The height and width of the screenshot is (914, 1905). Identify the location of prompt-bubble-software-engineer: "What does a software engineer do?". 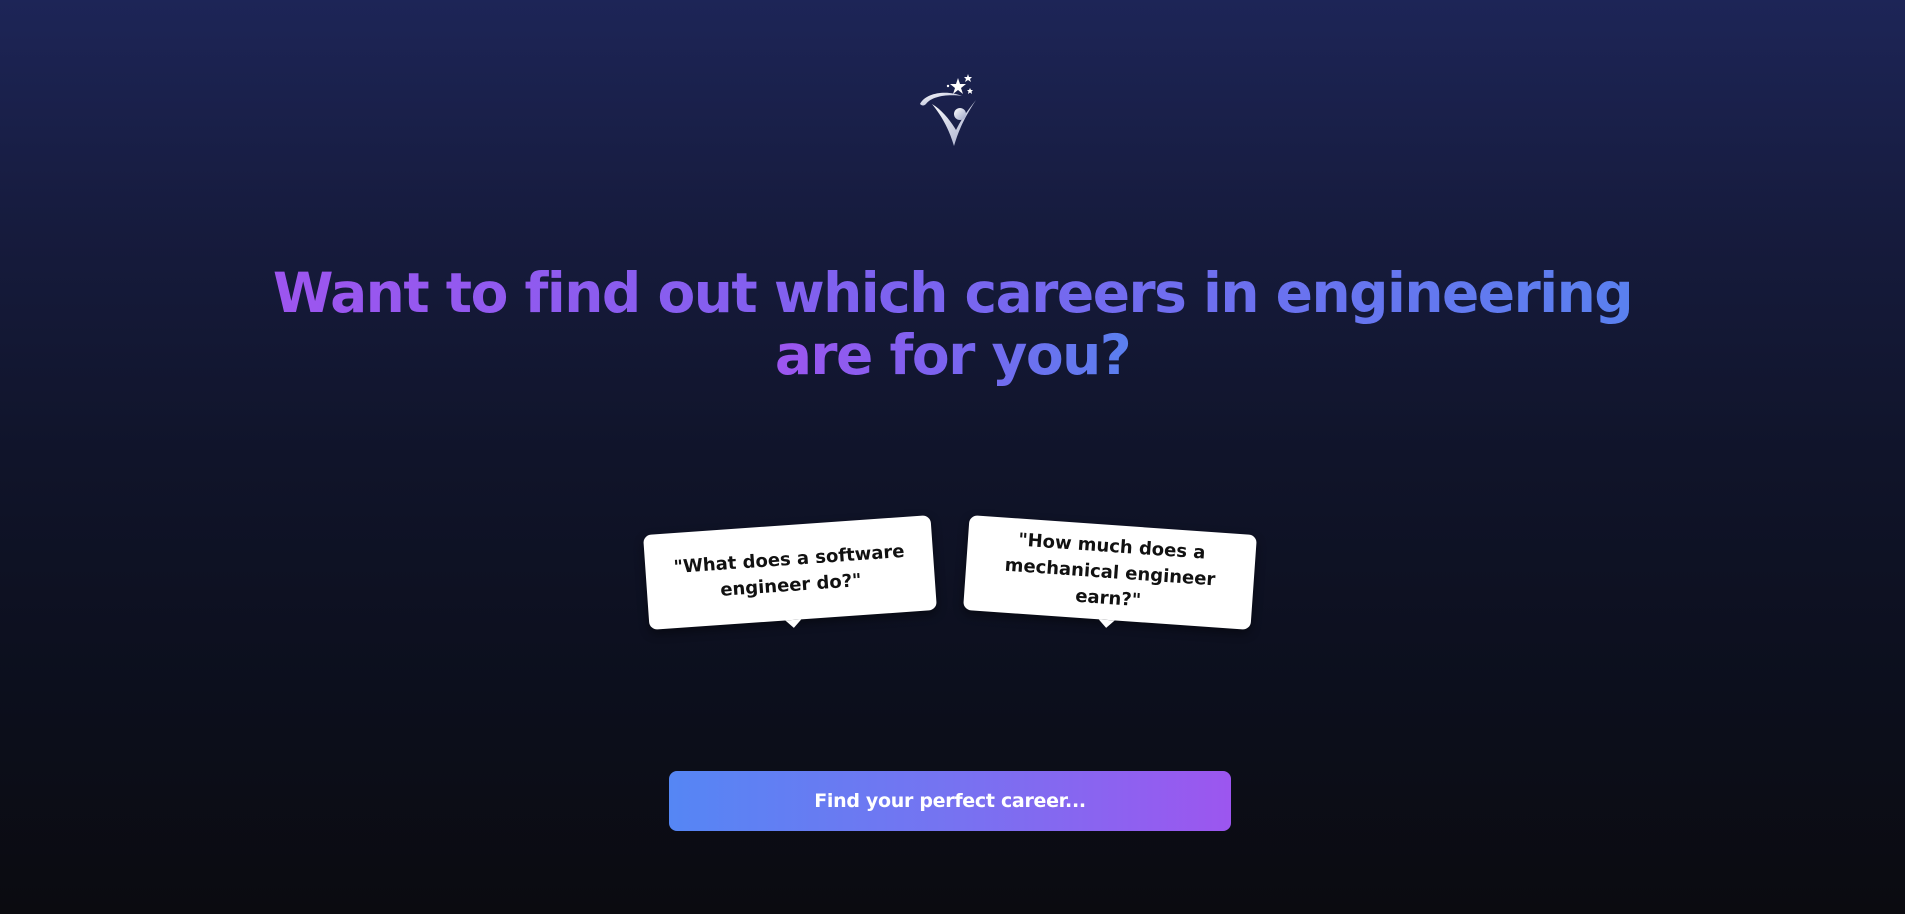
(790, 572).